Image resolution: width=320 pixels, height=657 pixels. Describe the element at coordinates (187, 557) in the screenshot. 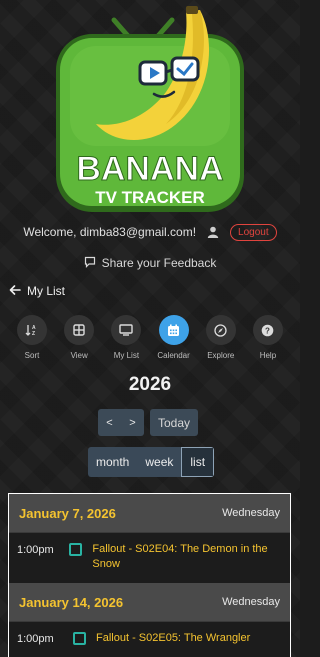

I see `event-title: Fallout - S02E04: The Demon in the Snow` at that location.